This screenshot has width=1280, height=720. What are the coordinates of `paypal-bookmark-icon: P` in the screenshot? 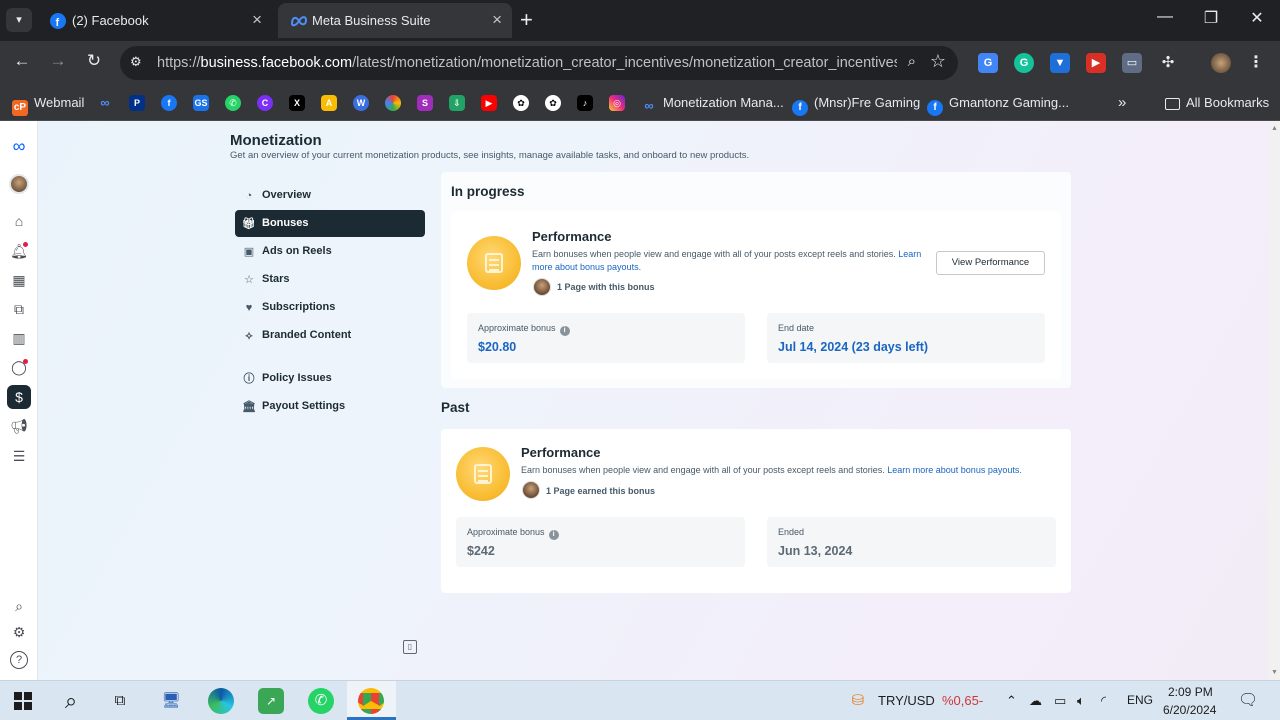 It's located at (137, 103).